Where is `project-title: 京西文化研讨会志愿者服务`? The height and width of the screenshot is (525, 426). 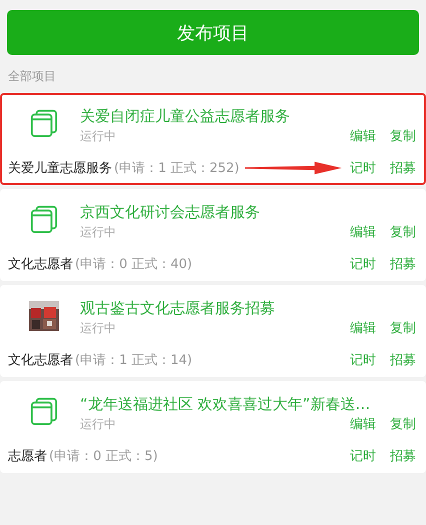
project-title: 京西文化研讨会志愿者服务 is located at coordinates (170, 212).